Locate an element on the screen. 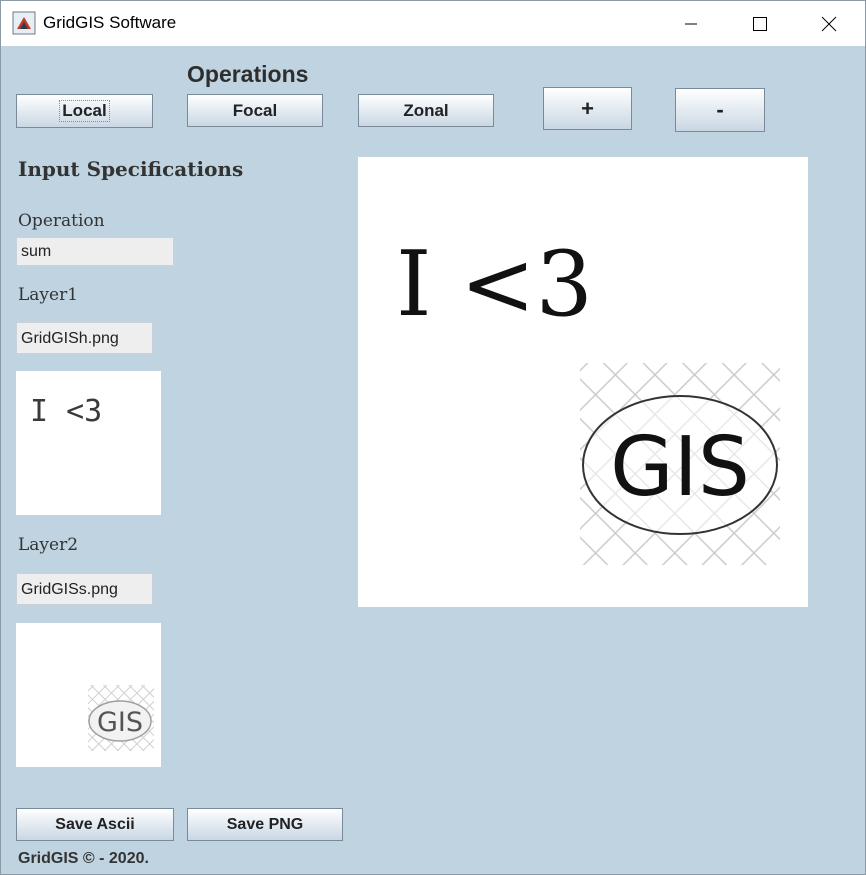  local-button: Local is located at coordinates (84, 111).